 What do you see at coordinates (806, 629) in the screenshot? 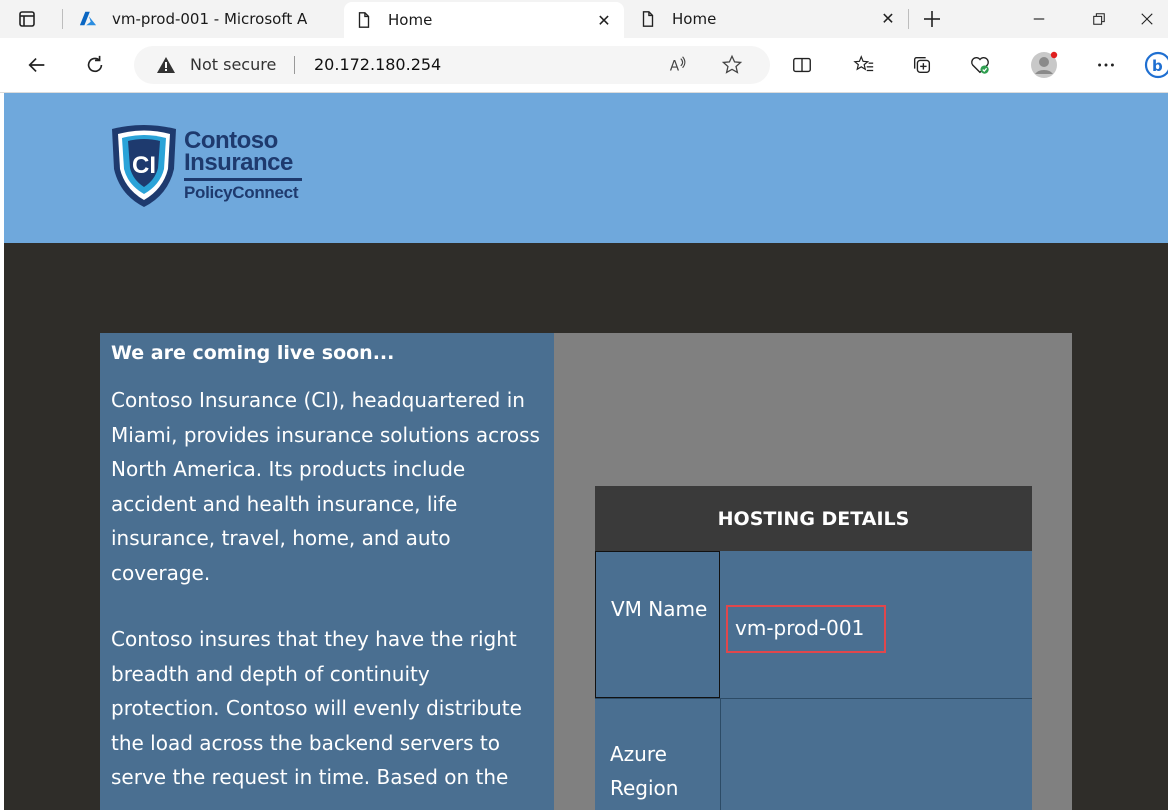
I see `vm-name-value: vm-prod-001` at bounding box center [806, 629].